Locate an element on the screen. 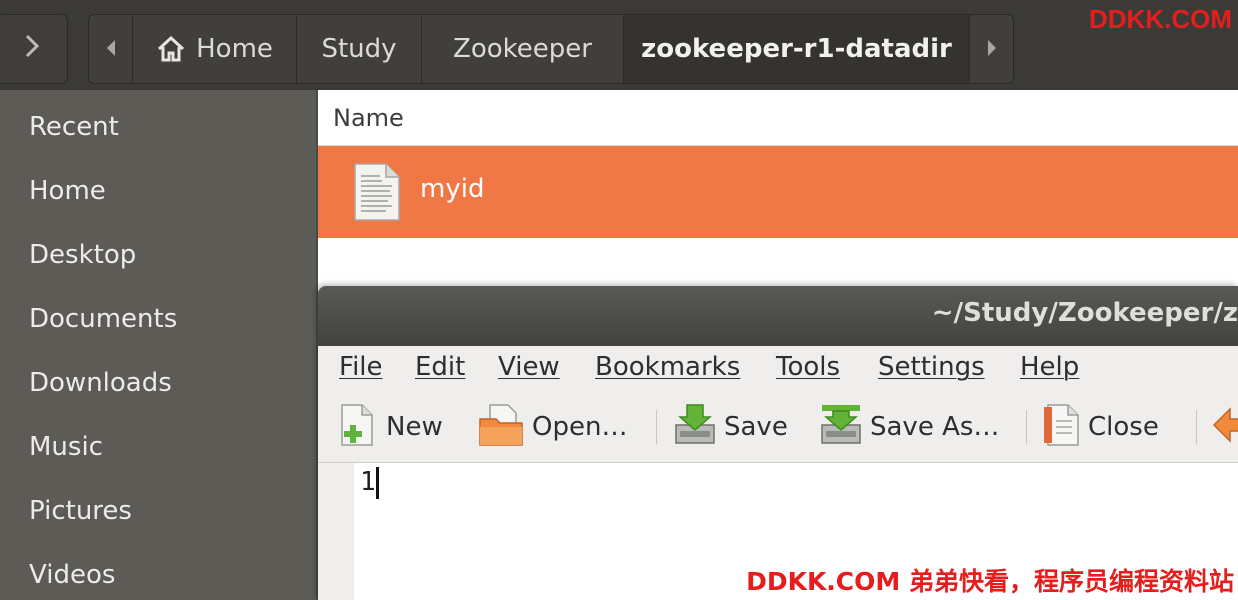  watermark-top: DDKK.COM is located at coordinates (1160, 19).